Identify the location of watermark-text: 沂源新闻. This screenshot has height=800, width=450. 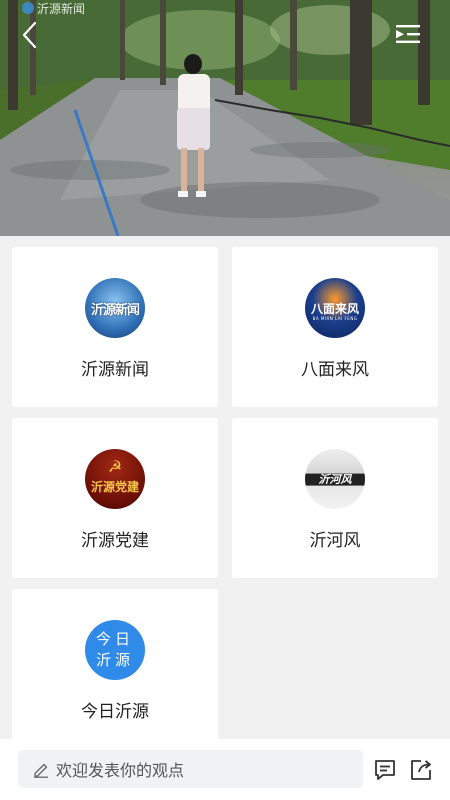
(61, 8).